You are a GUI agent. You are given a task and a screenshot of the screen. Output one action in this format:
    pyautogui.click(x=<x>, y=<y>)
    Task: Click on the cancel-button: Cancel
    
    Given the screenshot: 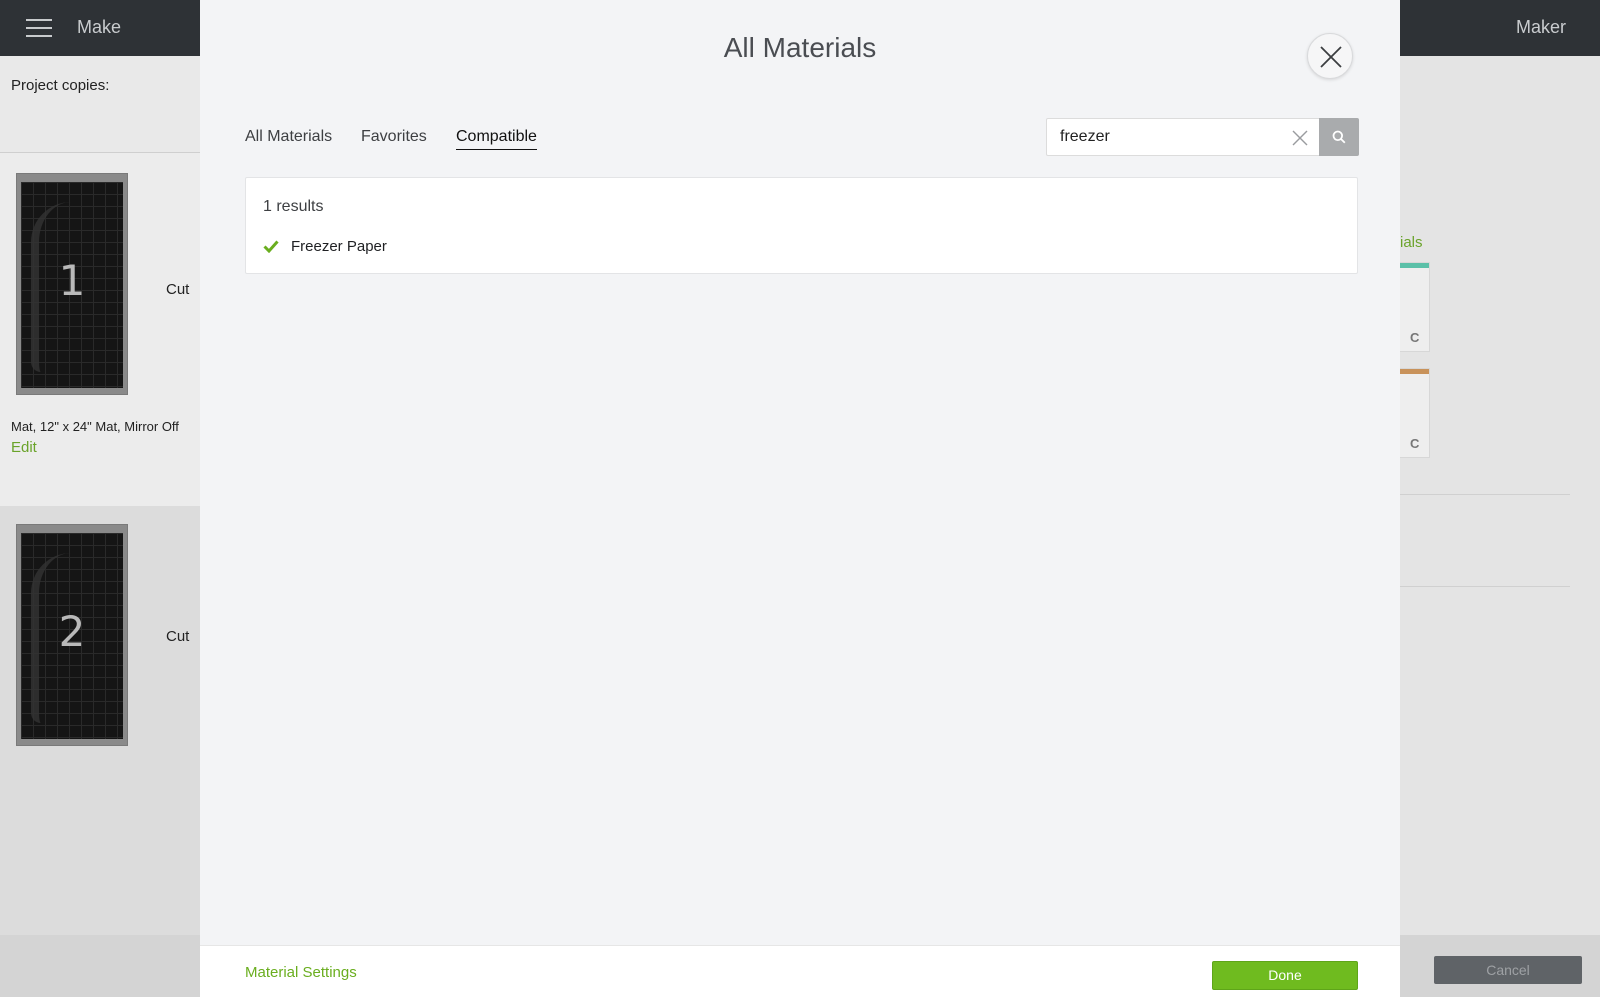 What is the action you would take?
    pyautogui.click(x=1508, y=970)
    